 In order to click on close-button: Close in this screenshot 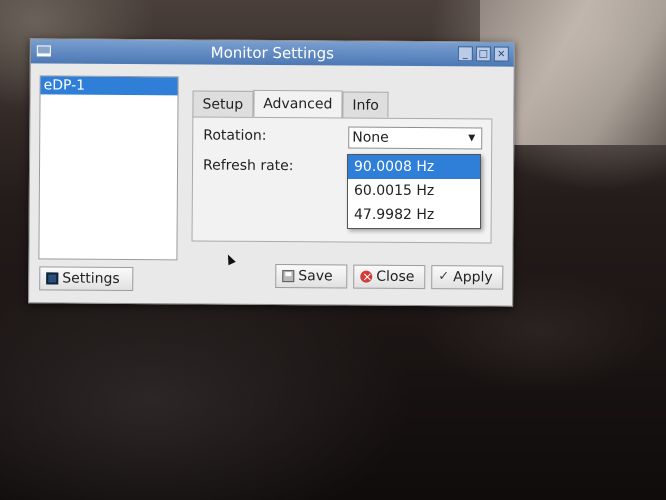, I will do `click(389, 277)`.